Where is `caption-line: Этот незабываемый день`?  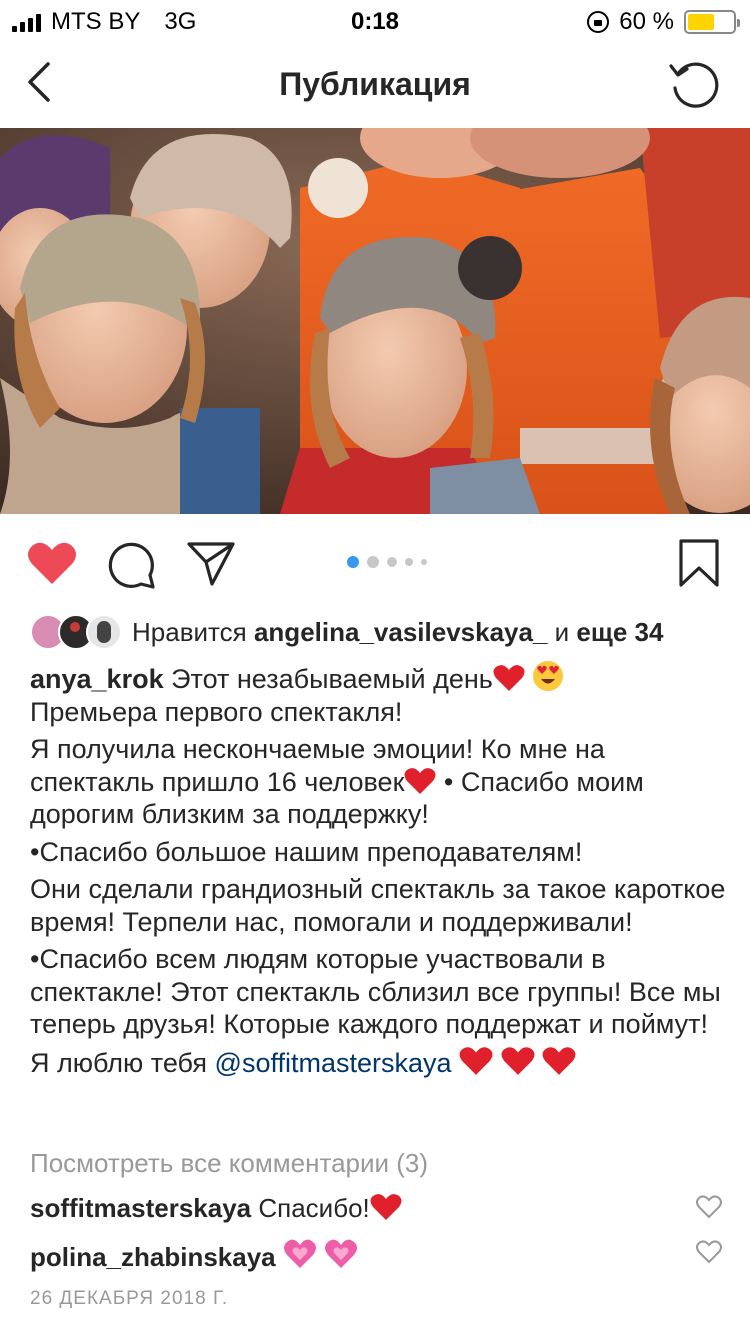 caption-line: Этот незабываемый день is located at coordinates (332, 679).